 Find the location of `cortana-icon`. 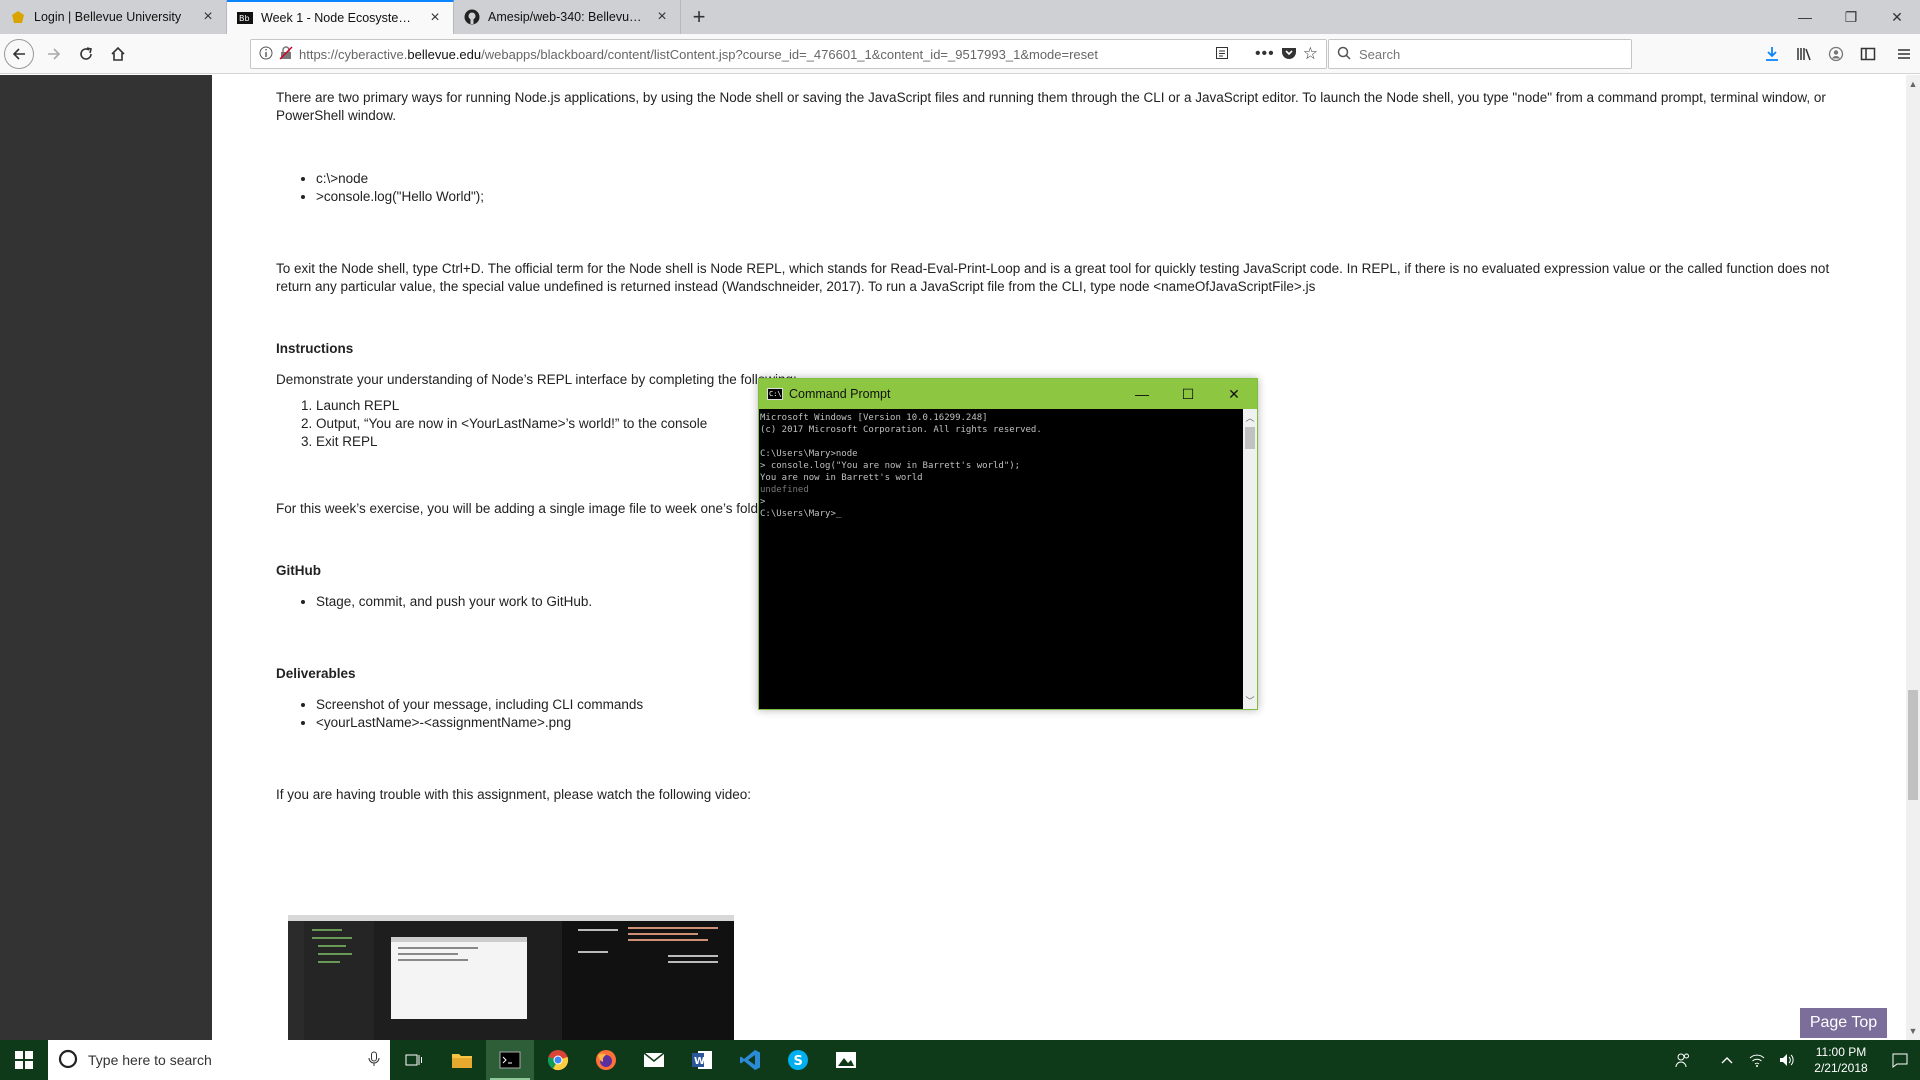

cortana-icon is located at coordinates (68, 1060).